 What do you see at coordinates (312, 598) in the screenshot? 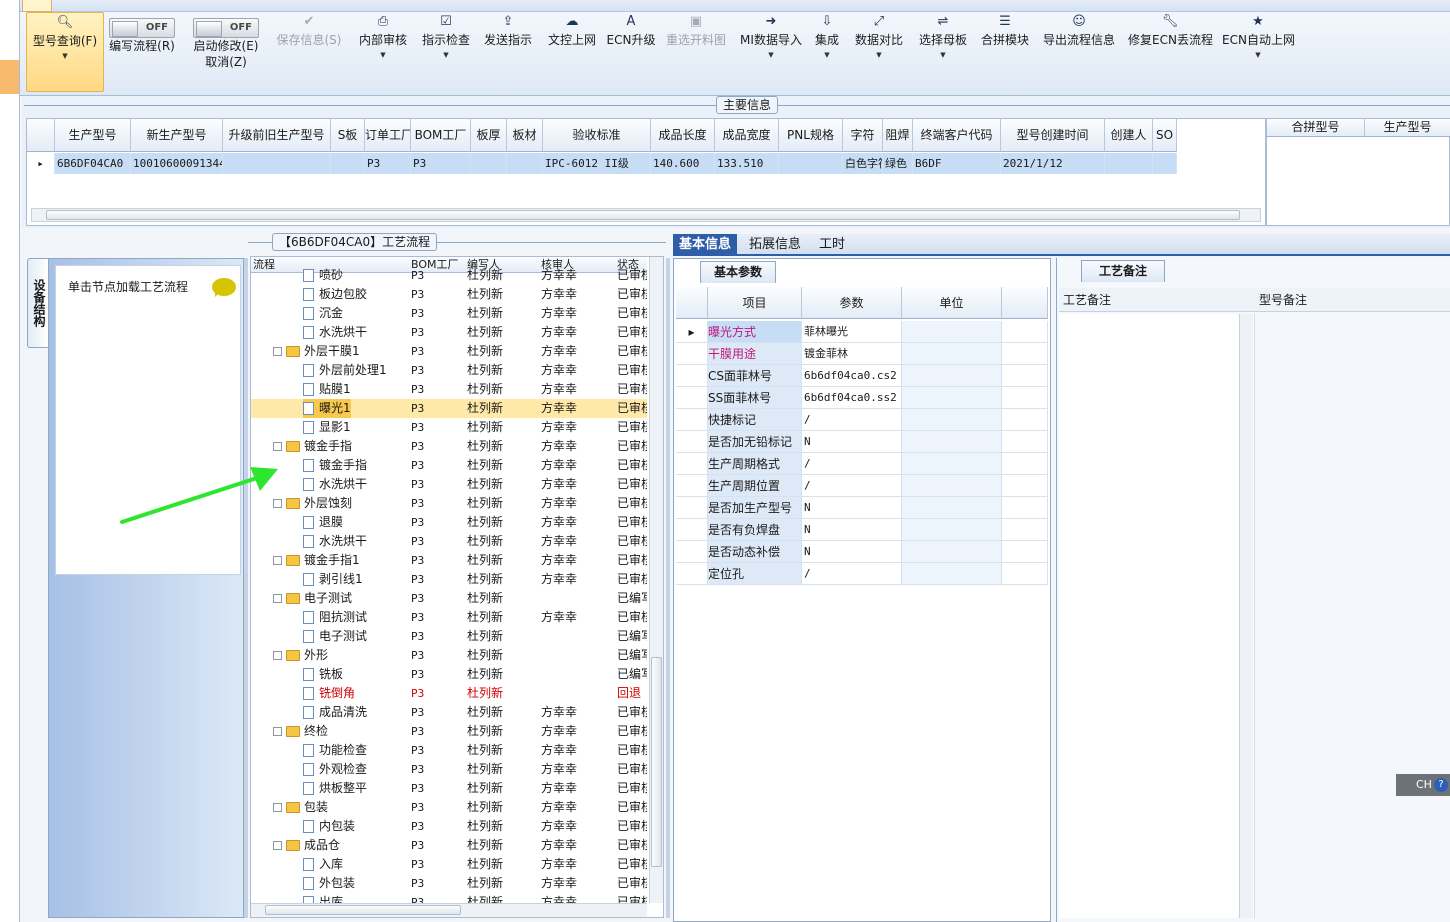
I see `tree-node: − 电子测试` at bounding box center [312, 598].